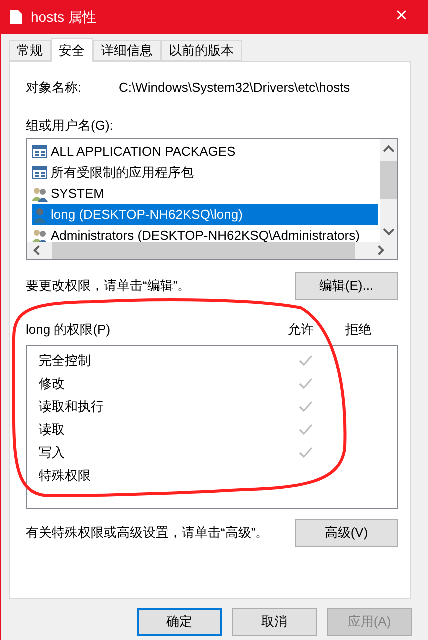 This screenshot has width=428, height=640. Describe the element at coordinates (52, 430) in the screenshot. I see `permission-name: 读取` at that location.